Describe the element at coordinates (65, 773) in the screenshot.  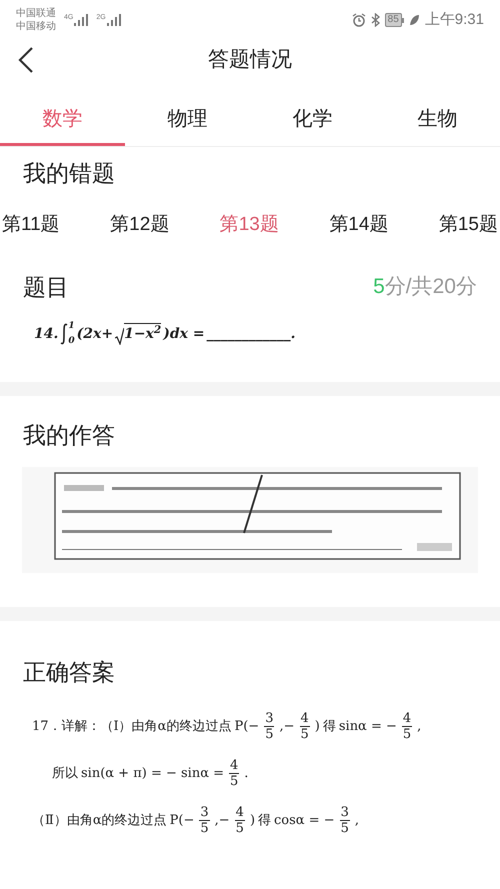
I see `math-text: 所以` at that location.